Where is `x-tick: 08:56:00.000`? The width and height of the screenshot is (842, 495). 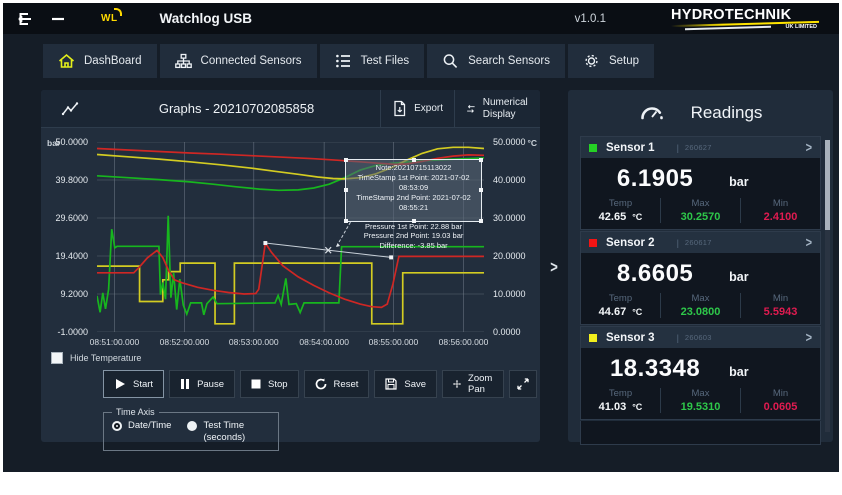 x-tick: 08:56:00.000 is located at coordinates (464, 342).